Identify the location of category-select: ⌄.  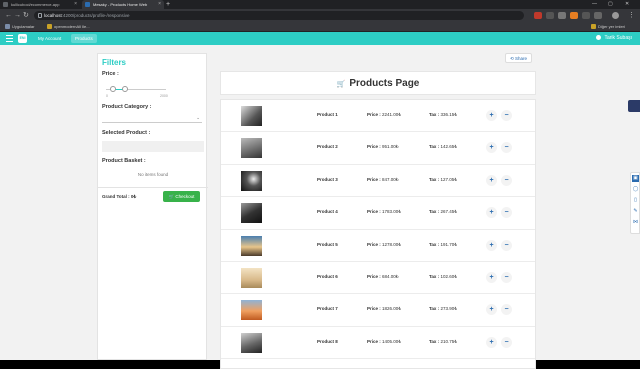
(152, 118).